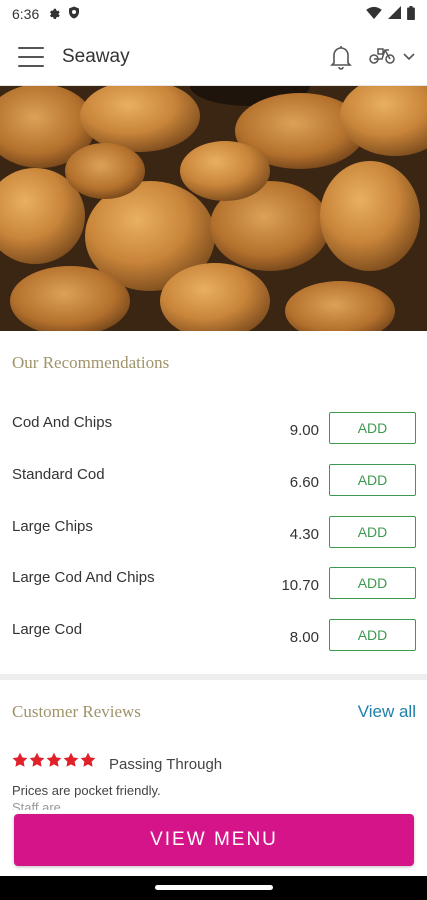  I want to click on item-price: 4.30, so click(304, 534).